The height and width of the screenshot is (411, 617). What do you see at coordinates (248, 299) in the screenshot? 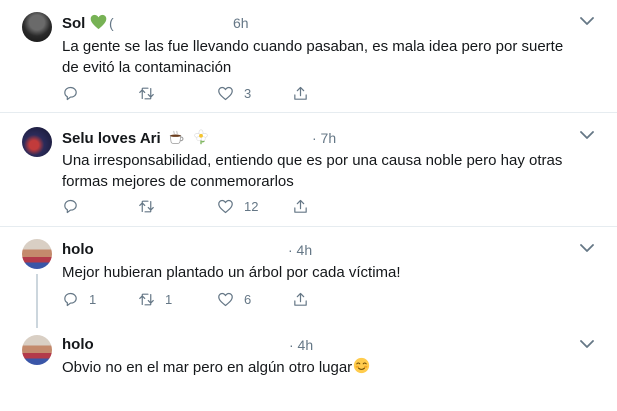
I see `like-count: 6` at bounding box center [248, 299].